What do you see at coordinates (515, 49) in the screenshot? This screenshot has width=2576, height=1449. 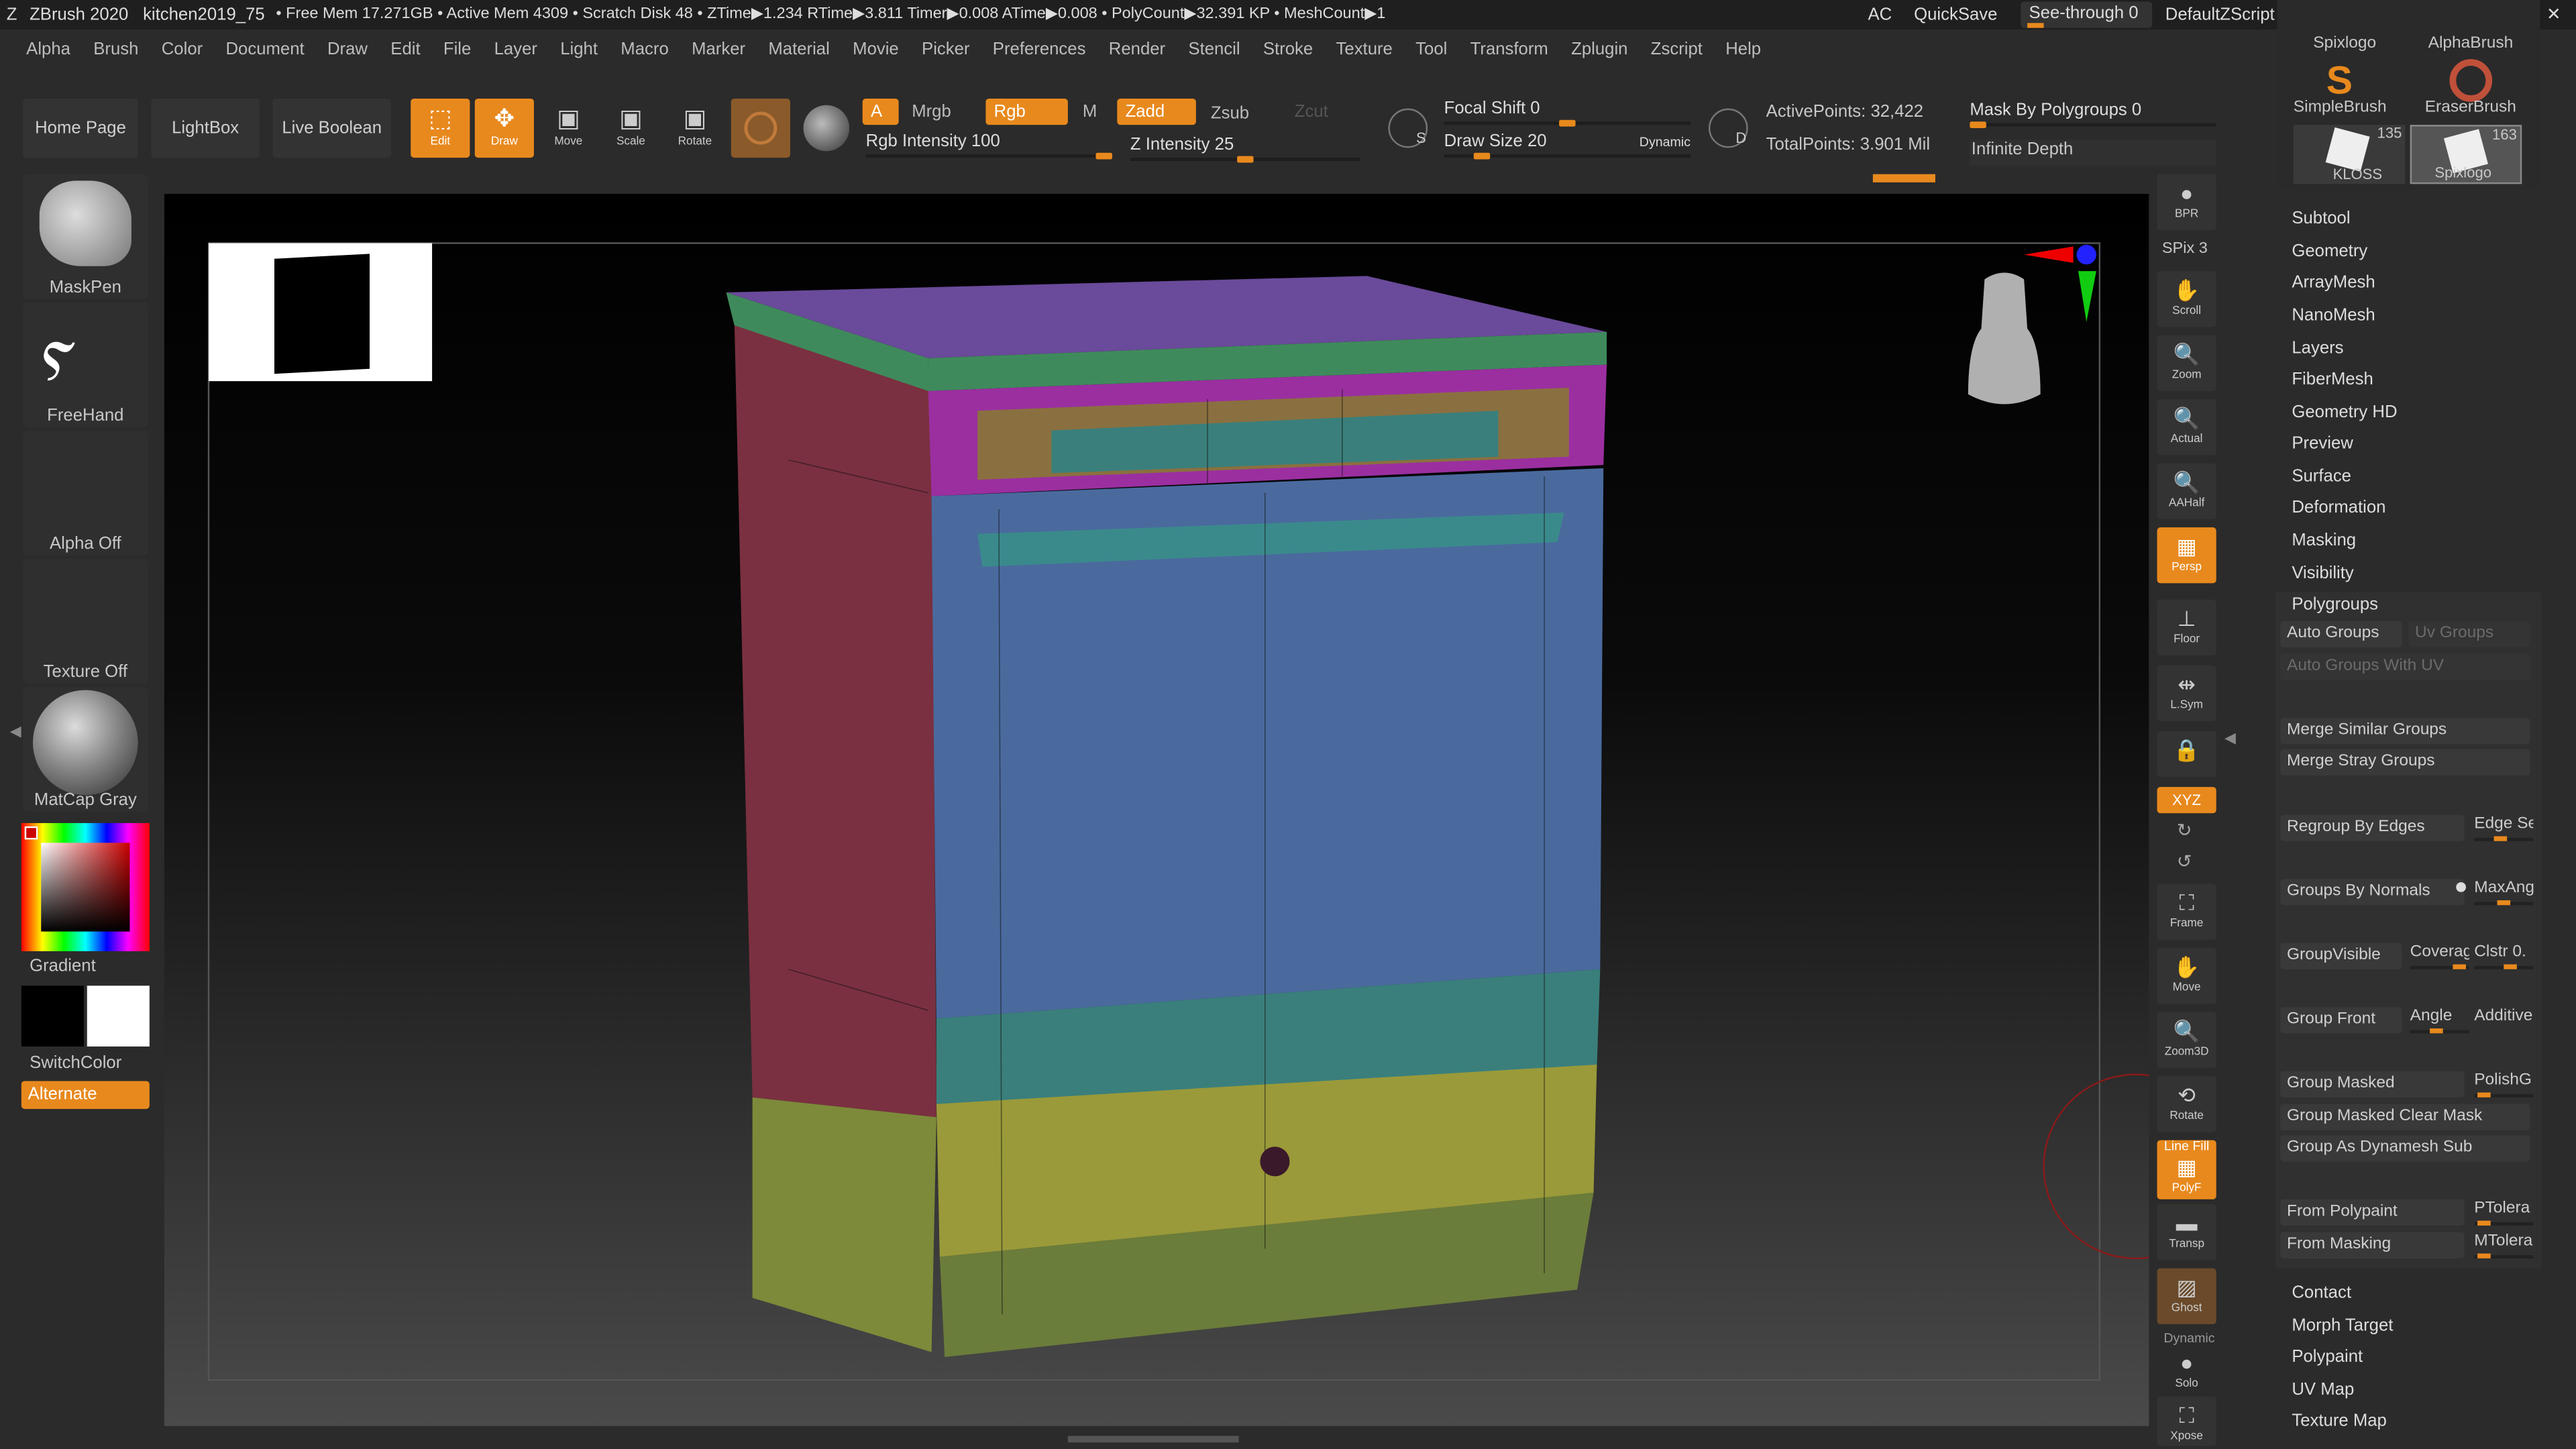 I see `menu-item: Layer` at bounding box center [515, 49].